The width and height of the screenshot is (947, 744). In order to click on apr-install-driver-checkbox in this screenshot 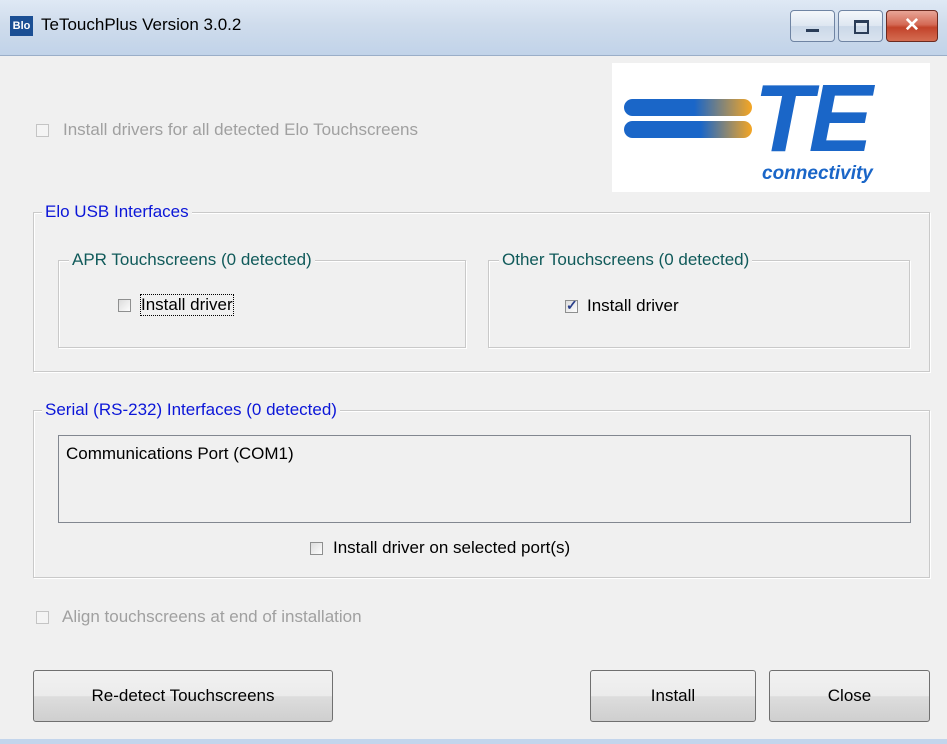, I will do `click(124, 305)`.